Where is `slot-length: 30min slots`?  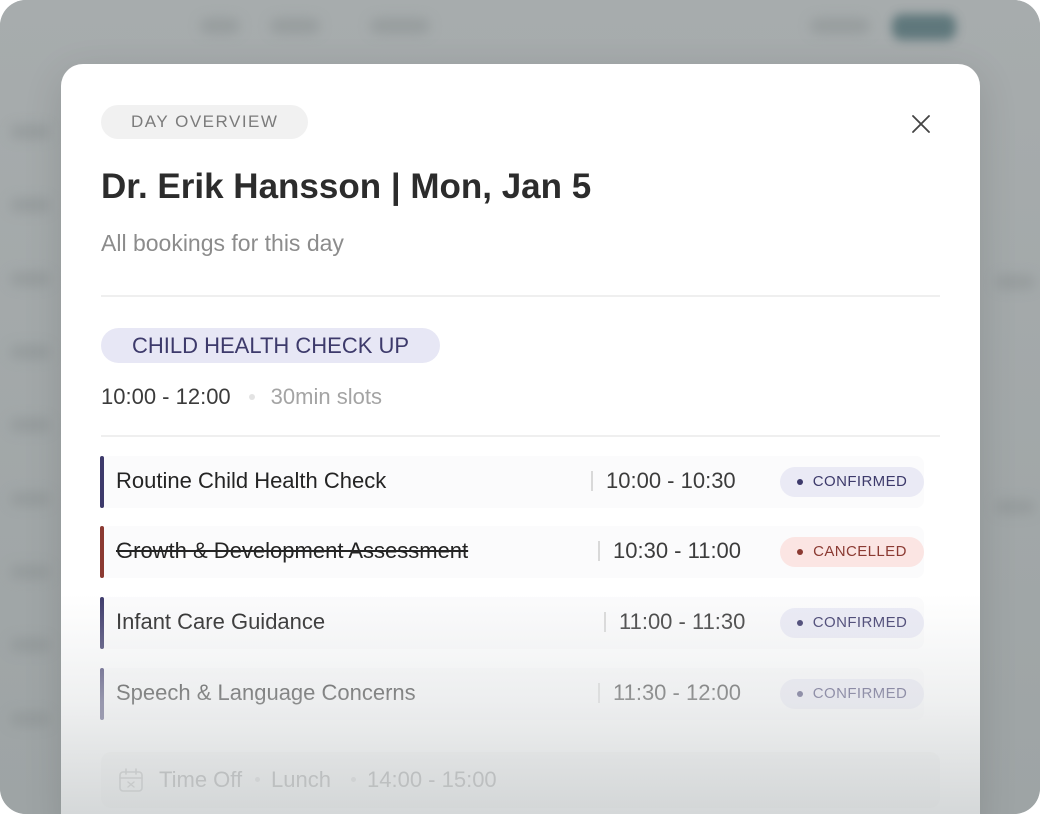 slot-length: 30min slots is located at coordinates (326, 396).